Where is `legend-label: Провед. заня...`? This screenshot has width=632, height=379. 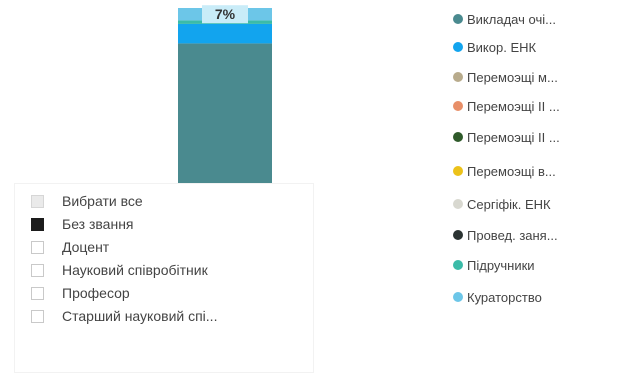 legend-label: Провед. заня... is located at coordinates (512, 235).